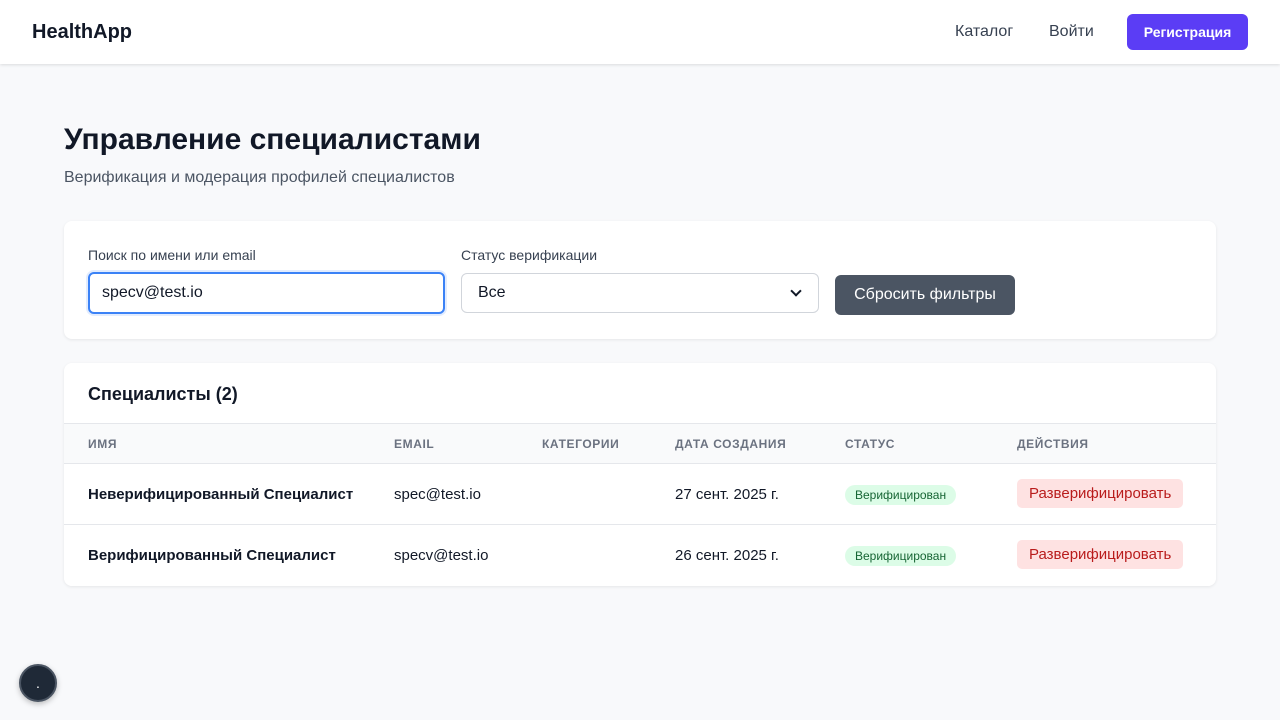 Image resolution: width=1280 pixels, height=720 pixels. I want to click on column-header-name: Имя, so click(103, 444).